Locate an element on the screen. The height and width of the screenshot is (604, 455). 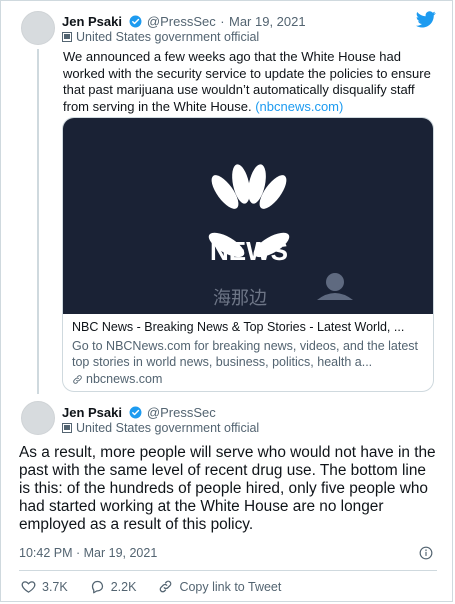
copy-link-button: Copy link to Tweet is located at coordinates (219, 586).